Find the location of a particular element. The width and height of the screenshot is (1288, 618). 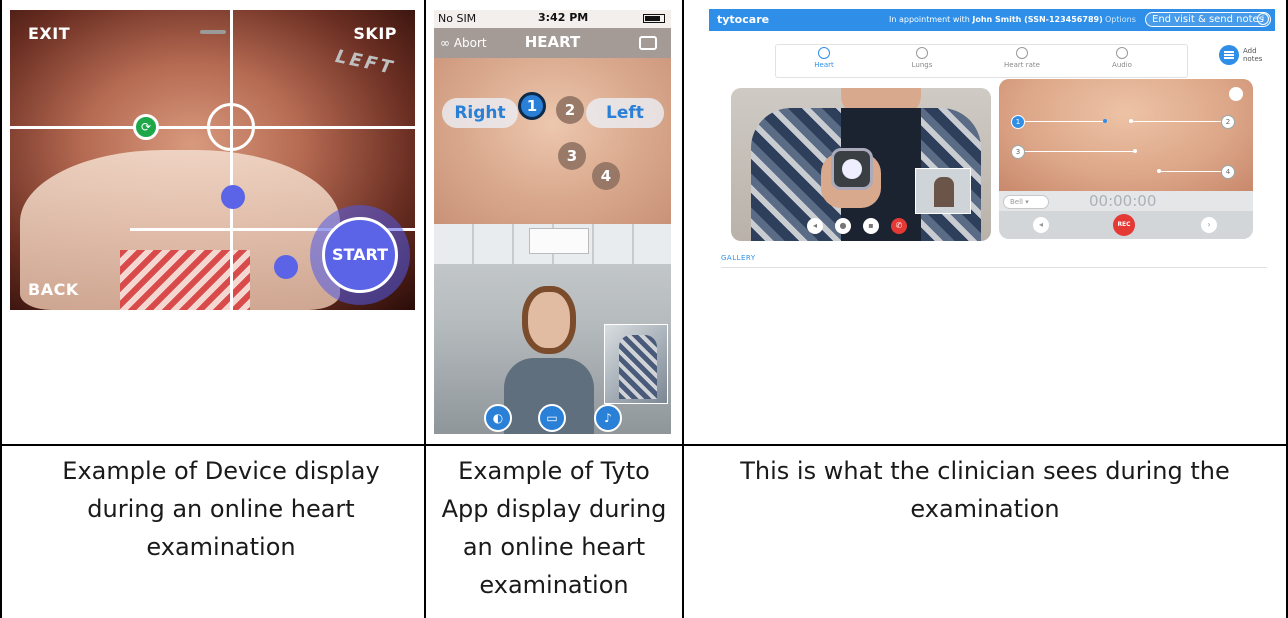

audio-icon is located at coordinates (1122, 53).